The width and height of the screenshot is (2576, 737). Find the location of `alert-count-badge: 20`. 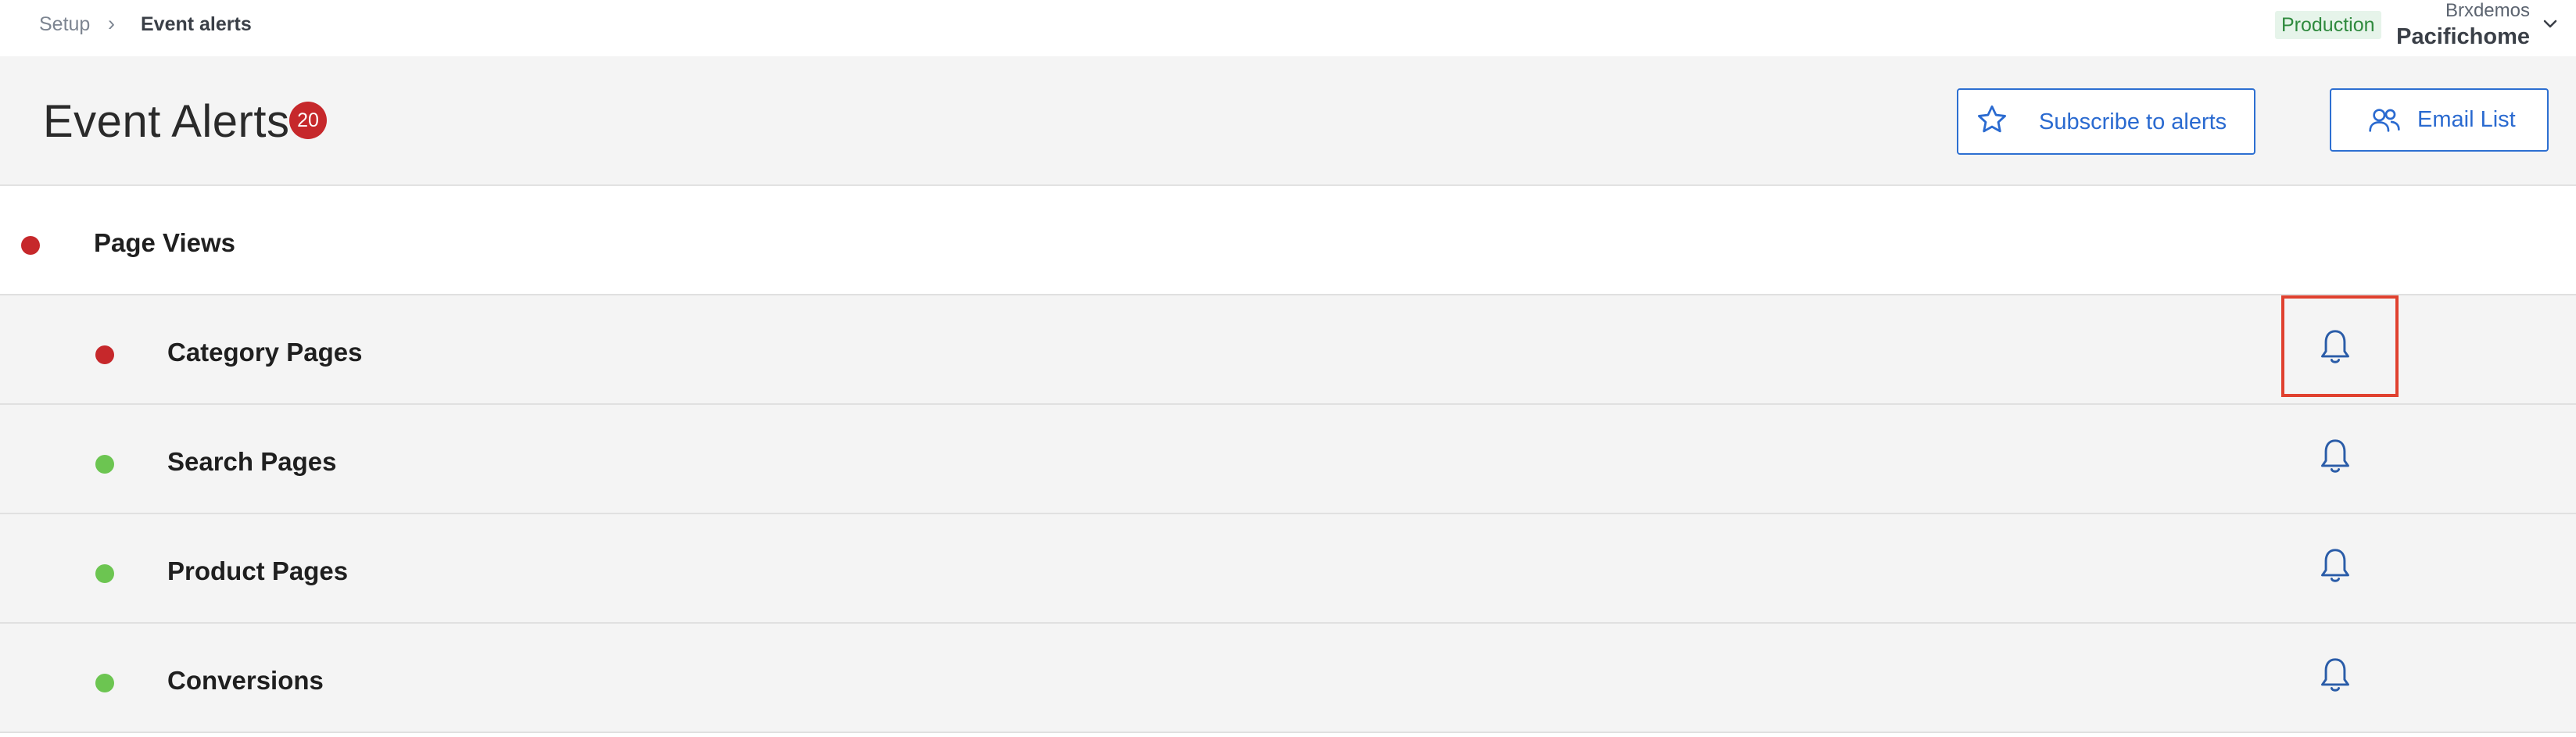

alert-count-badge: 20 is located at coordinates (308, 120).